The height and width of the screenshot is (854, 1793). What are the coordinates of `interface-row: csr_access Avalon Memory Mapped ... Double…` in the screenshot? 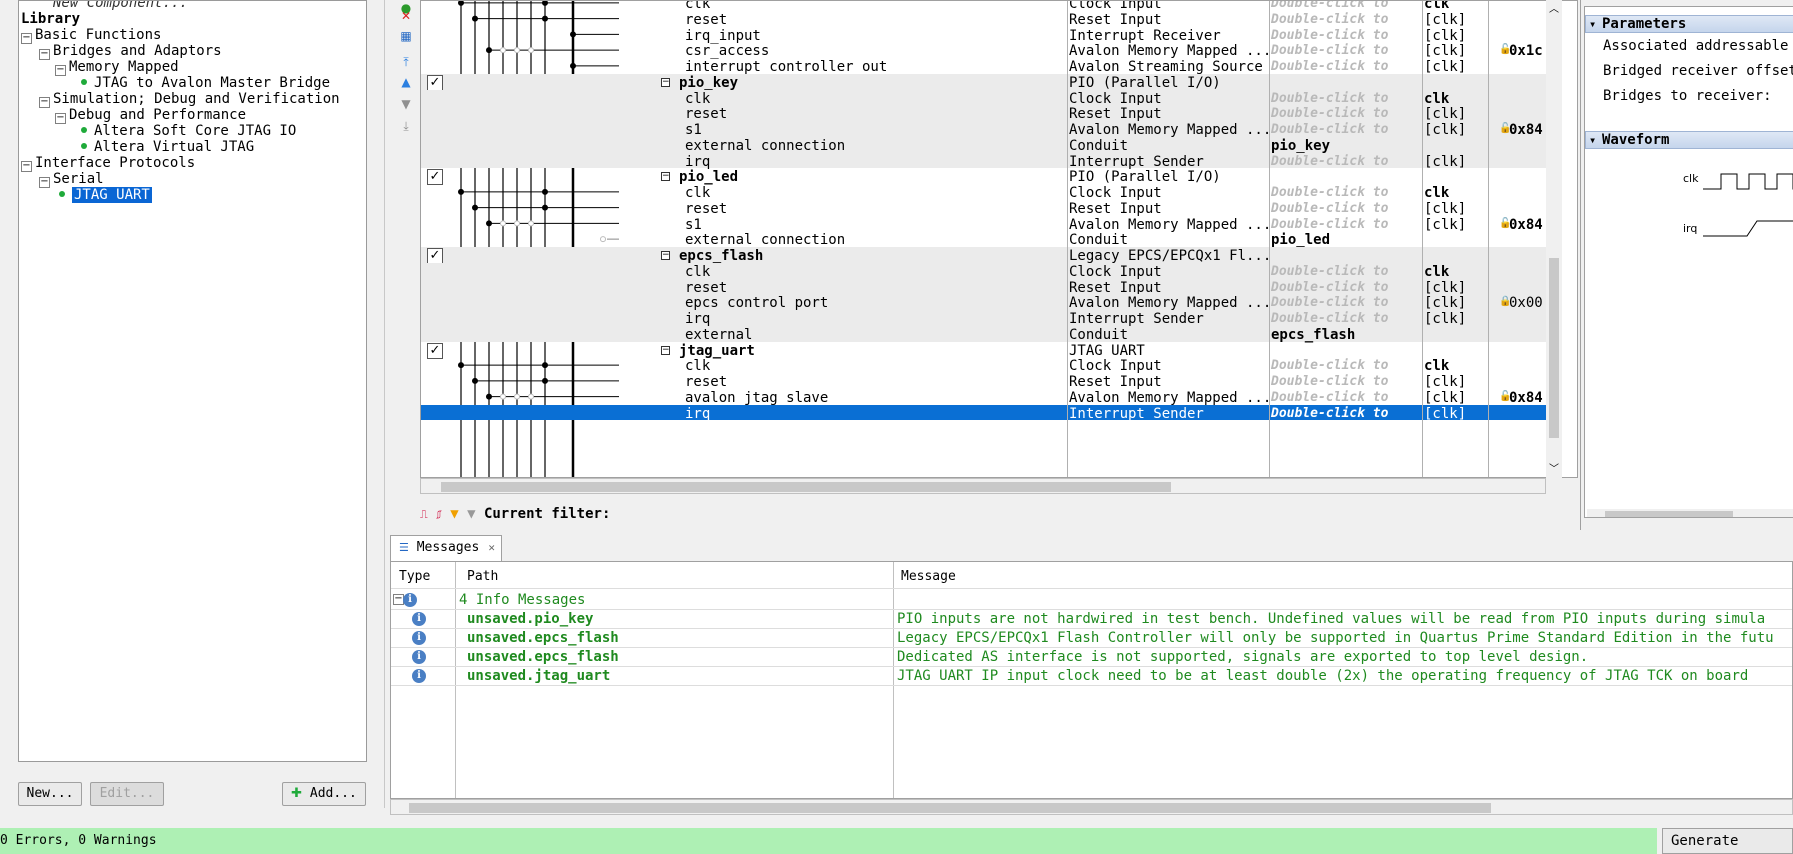 It's located at (984, 50).